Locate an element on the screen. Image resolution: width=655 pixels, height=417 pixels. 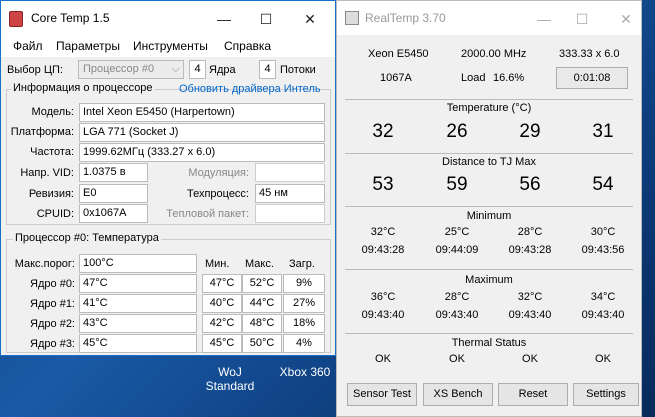
modulation-label: Модуляция: is located at coordinates (218, 173).